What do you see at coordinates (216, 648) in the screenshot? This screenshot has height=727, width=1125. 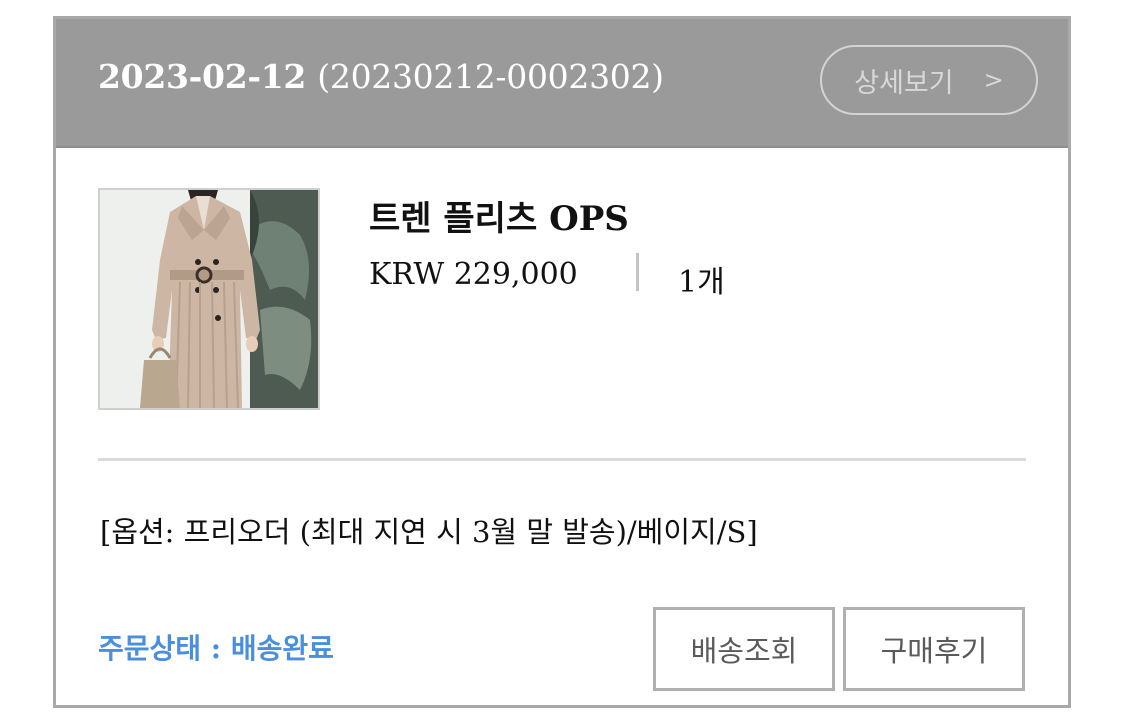 I see `order-status: 주문상태 : 배송완료` at bounding box center [216, 648].